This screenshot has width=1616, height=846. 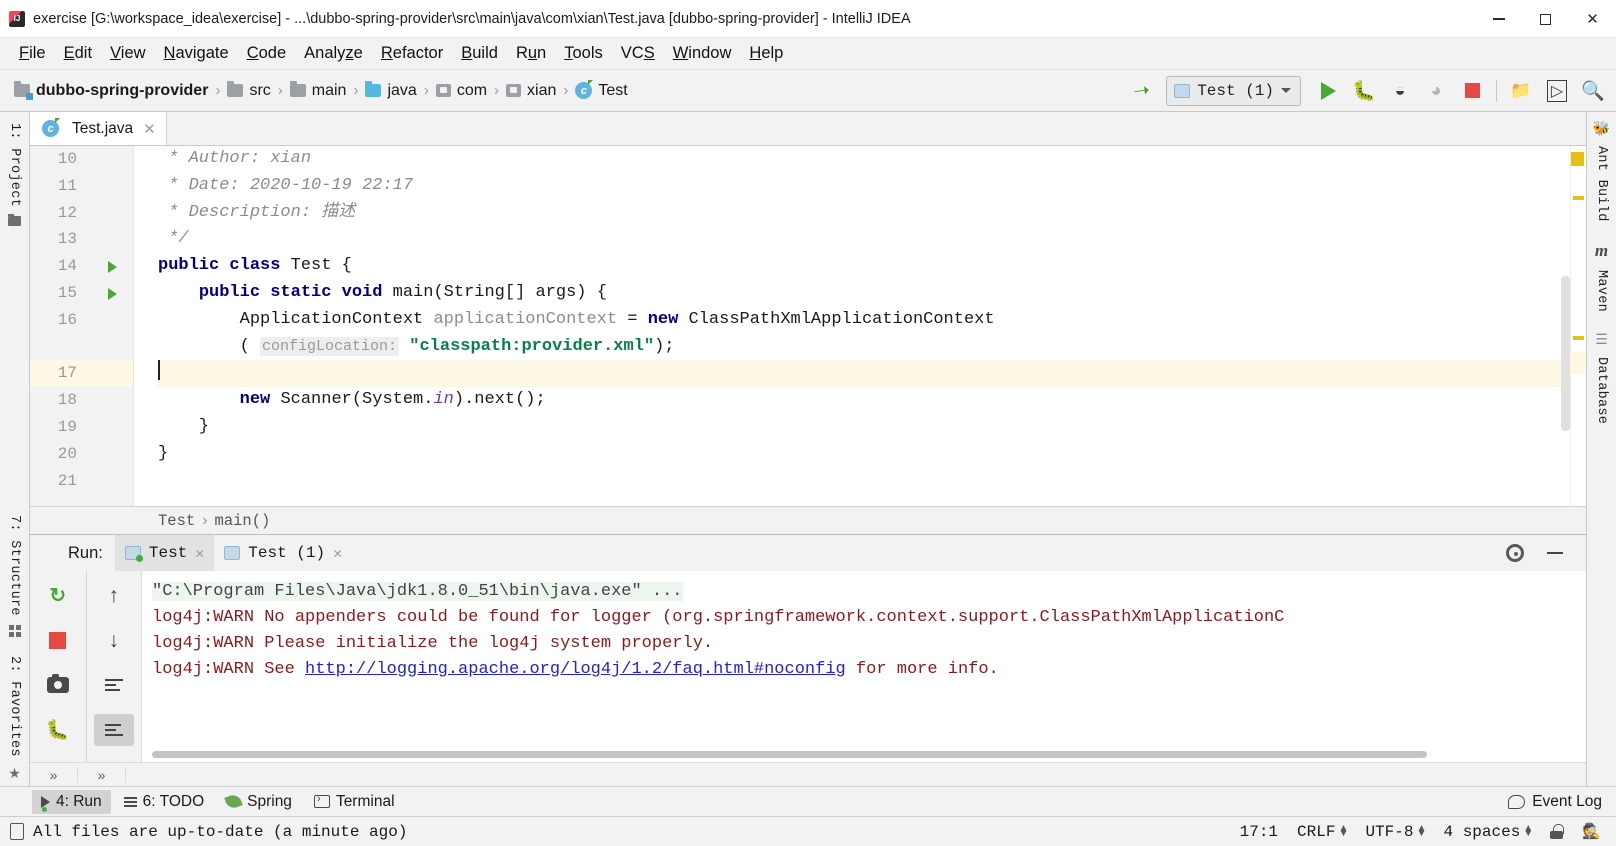 What do you see at coordinates (1521, 91) in the screenshot?
I see `update-project-button: 📁` at bounding box center [1521, 91].